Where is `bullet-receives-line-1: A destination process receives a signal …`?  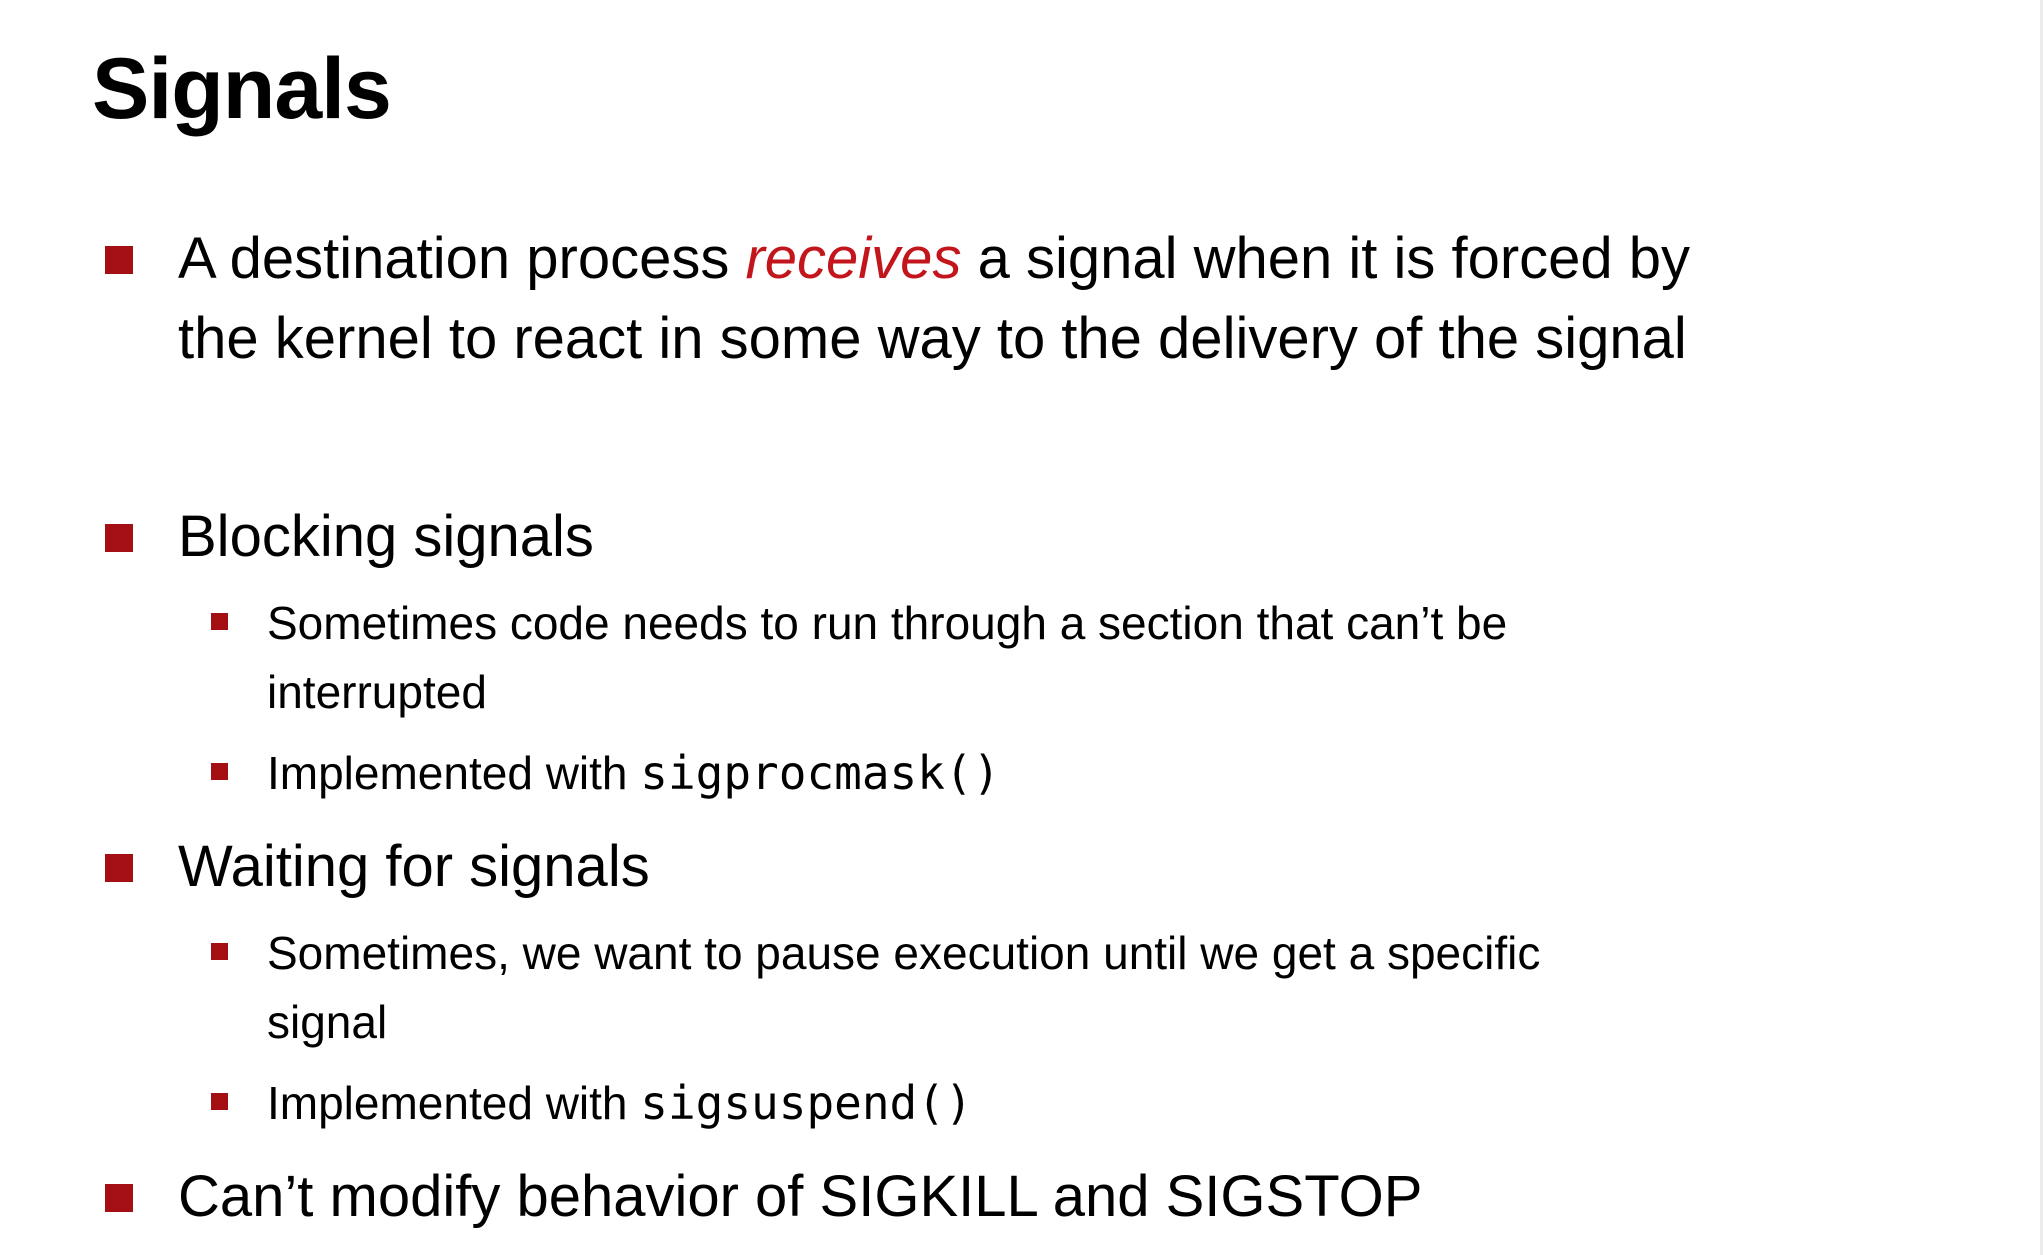
bullet-receives-line-1: A destination process receives a signal … is located at coordinates (898, 259).